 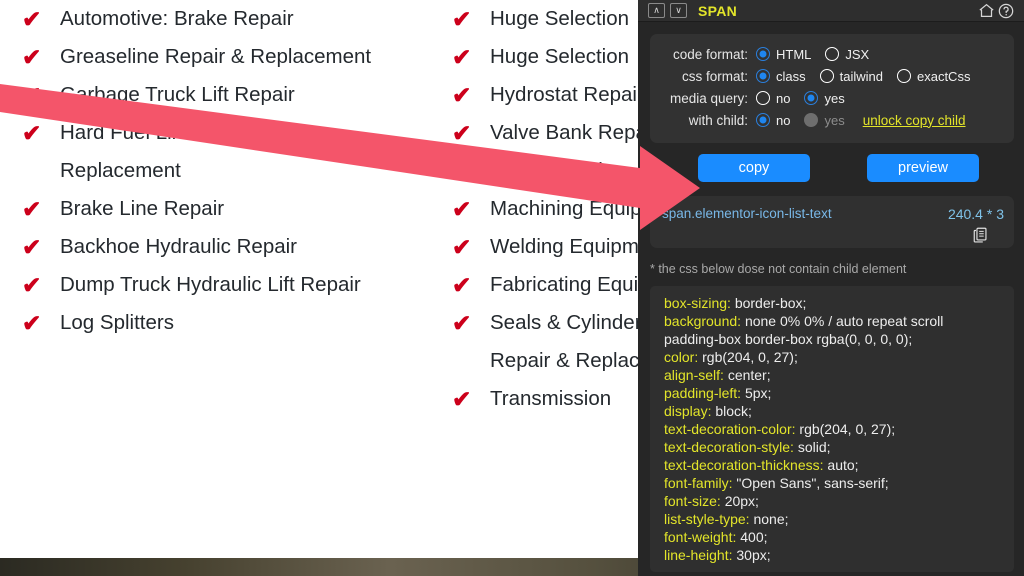 What do you see at coordinates (914, 120) in the screenshot?
I see `unlock-copy-child-link: unlock copy child` at bounding box center [914, 120].